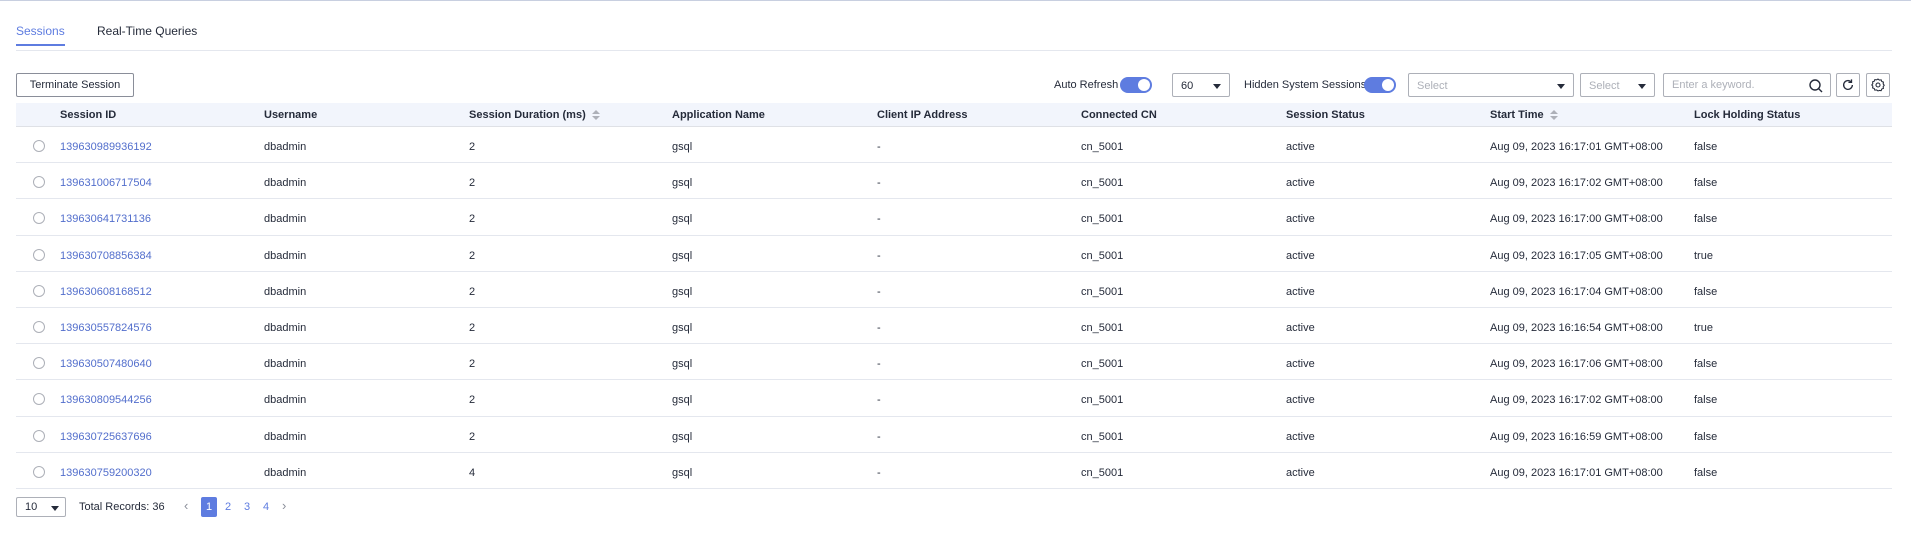 The width and height of the screenshot is (1911, 543). I want to click on start-time-cell: Aug 09, 2023 16:17:05 GMT+08:00, so click(1576, 255).